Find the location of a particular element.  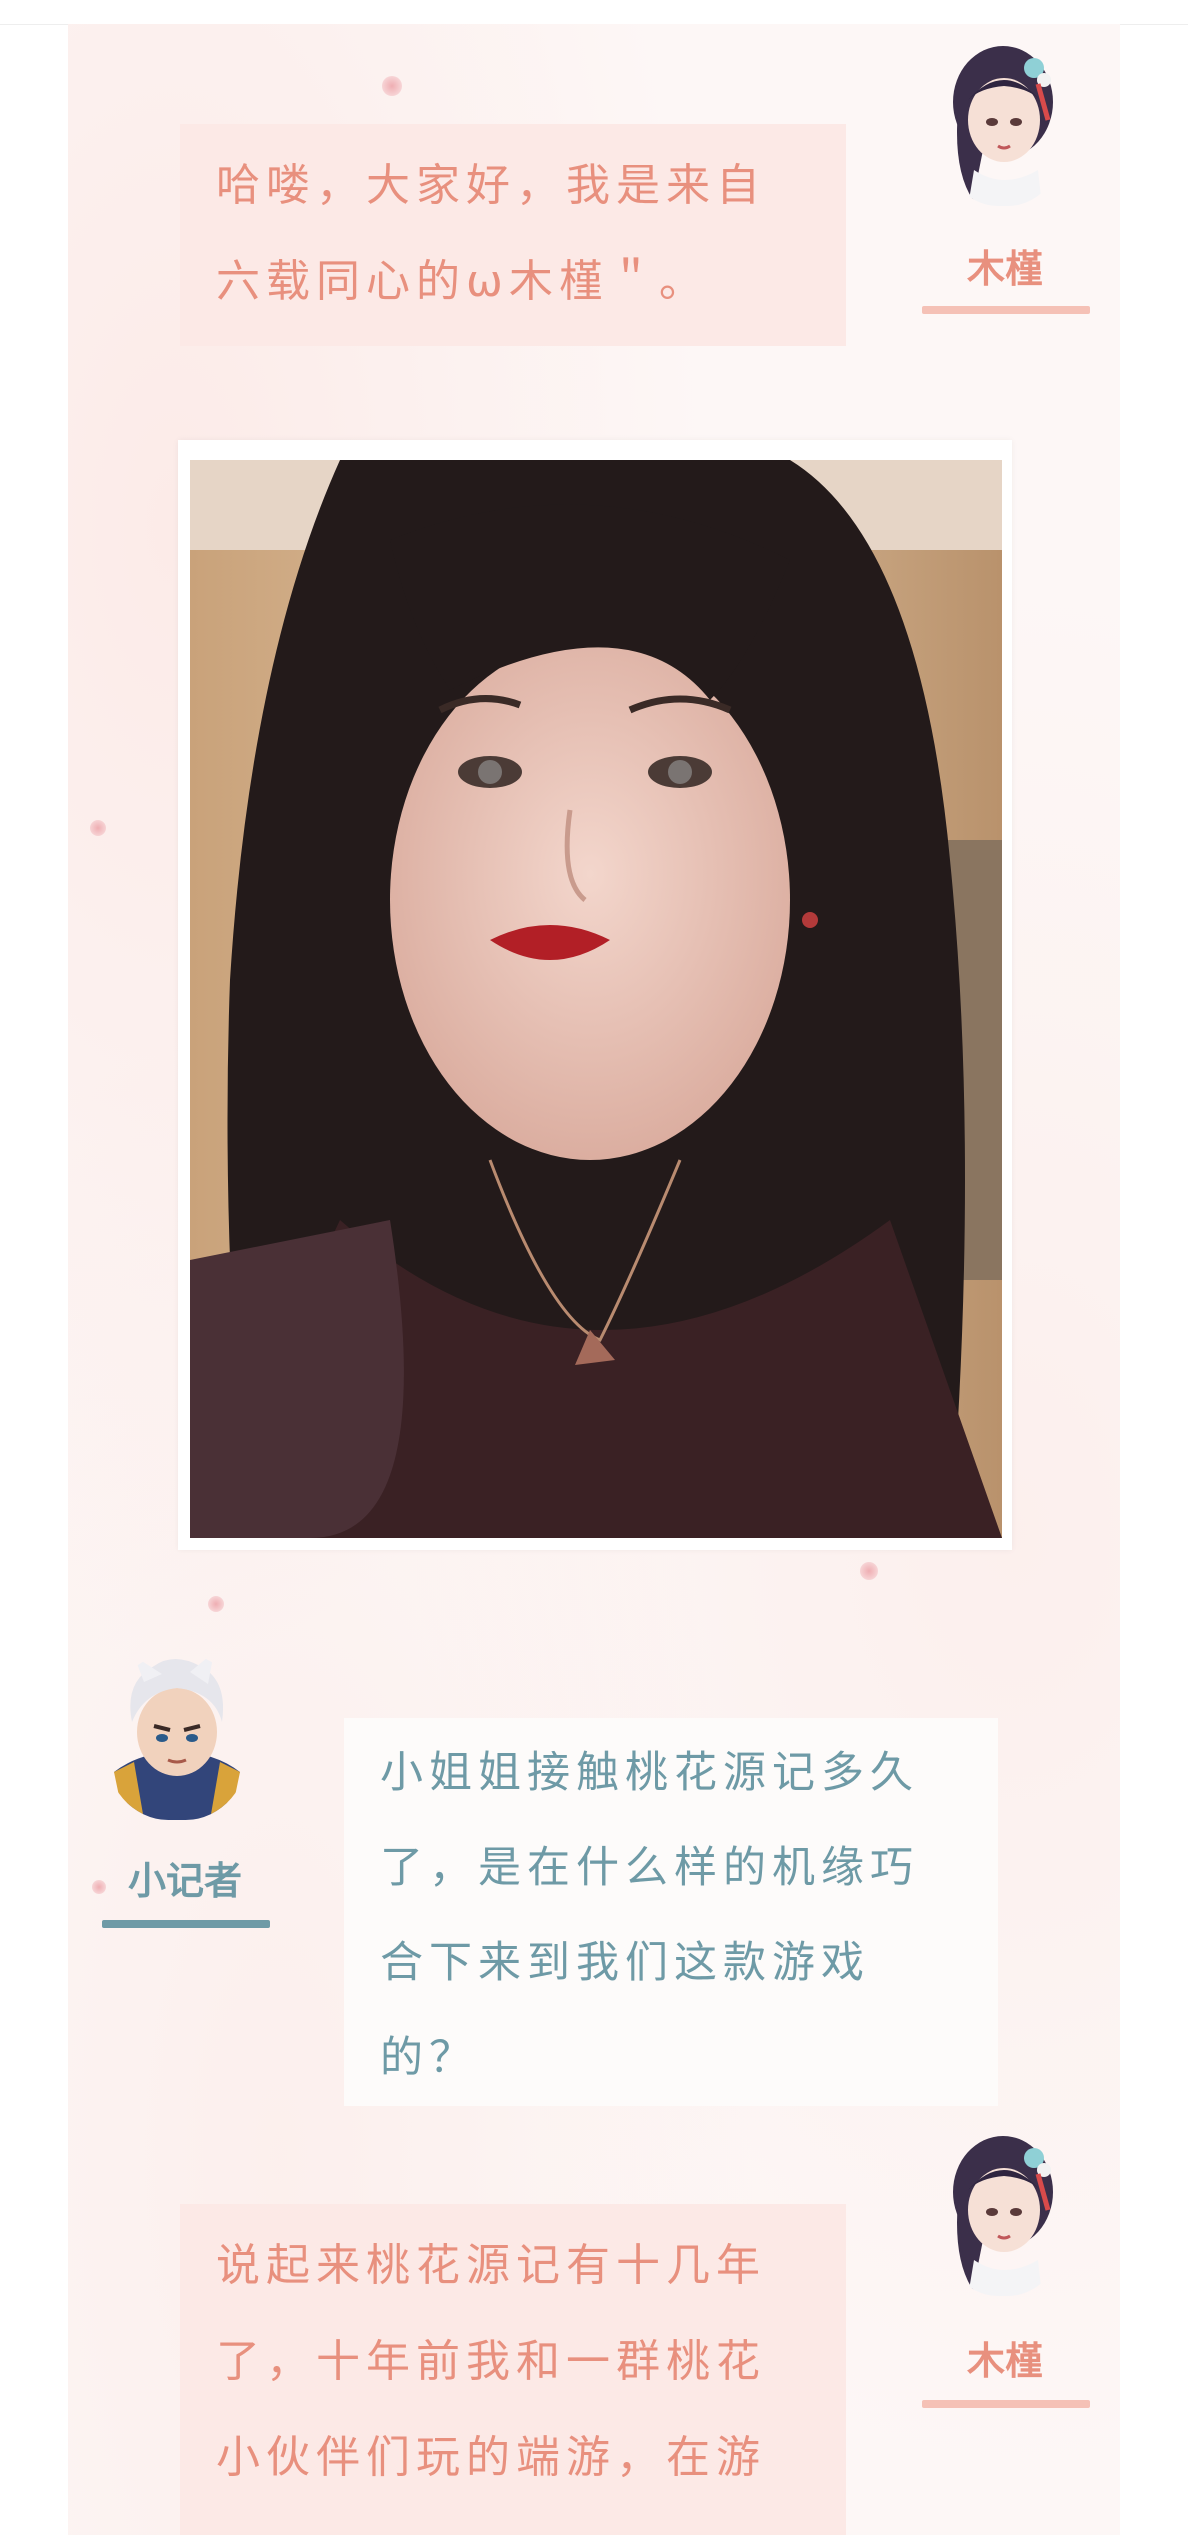

speaker-name-mujin-2: 木槿 is located at coordinates (1004, 2361).